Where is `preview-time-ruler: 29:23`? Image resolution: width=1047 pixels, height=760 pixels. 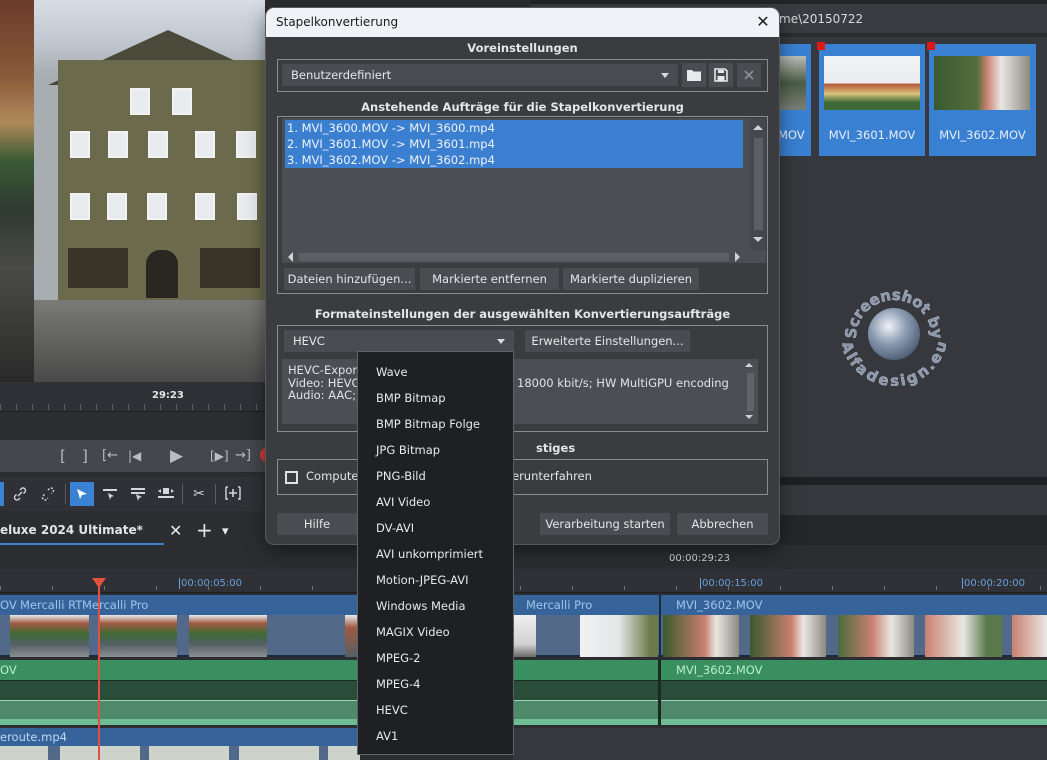
preview-time-ruler: 29:23 is located at coordinates (132, 397).